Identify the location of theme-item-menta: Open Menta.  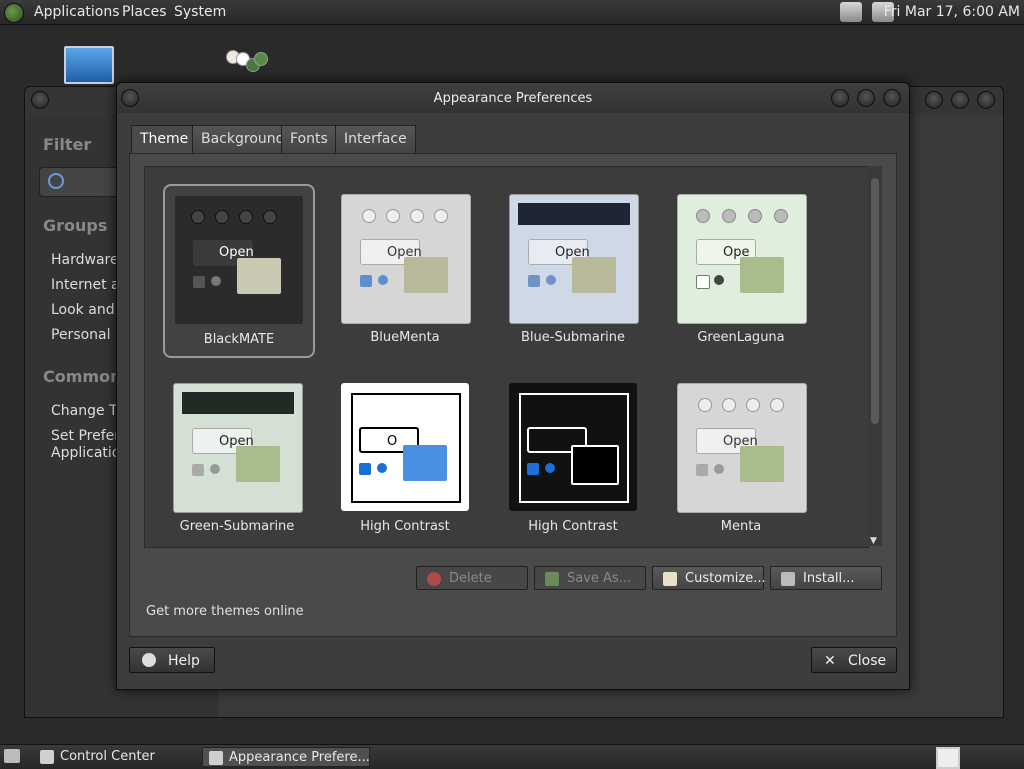
(741, 458).